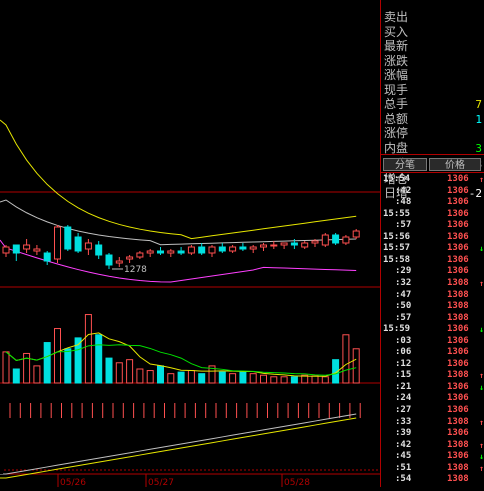 This screenshot has height=491, width=484. Describe the element at coordinates (432, 296) in the screenshot. I see `tick-row: :47 1308` at that location.